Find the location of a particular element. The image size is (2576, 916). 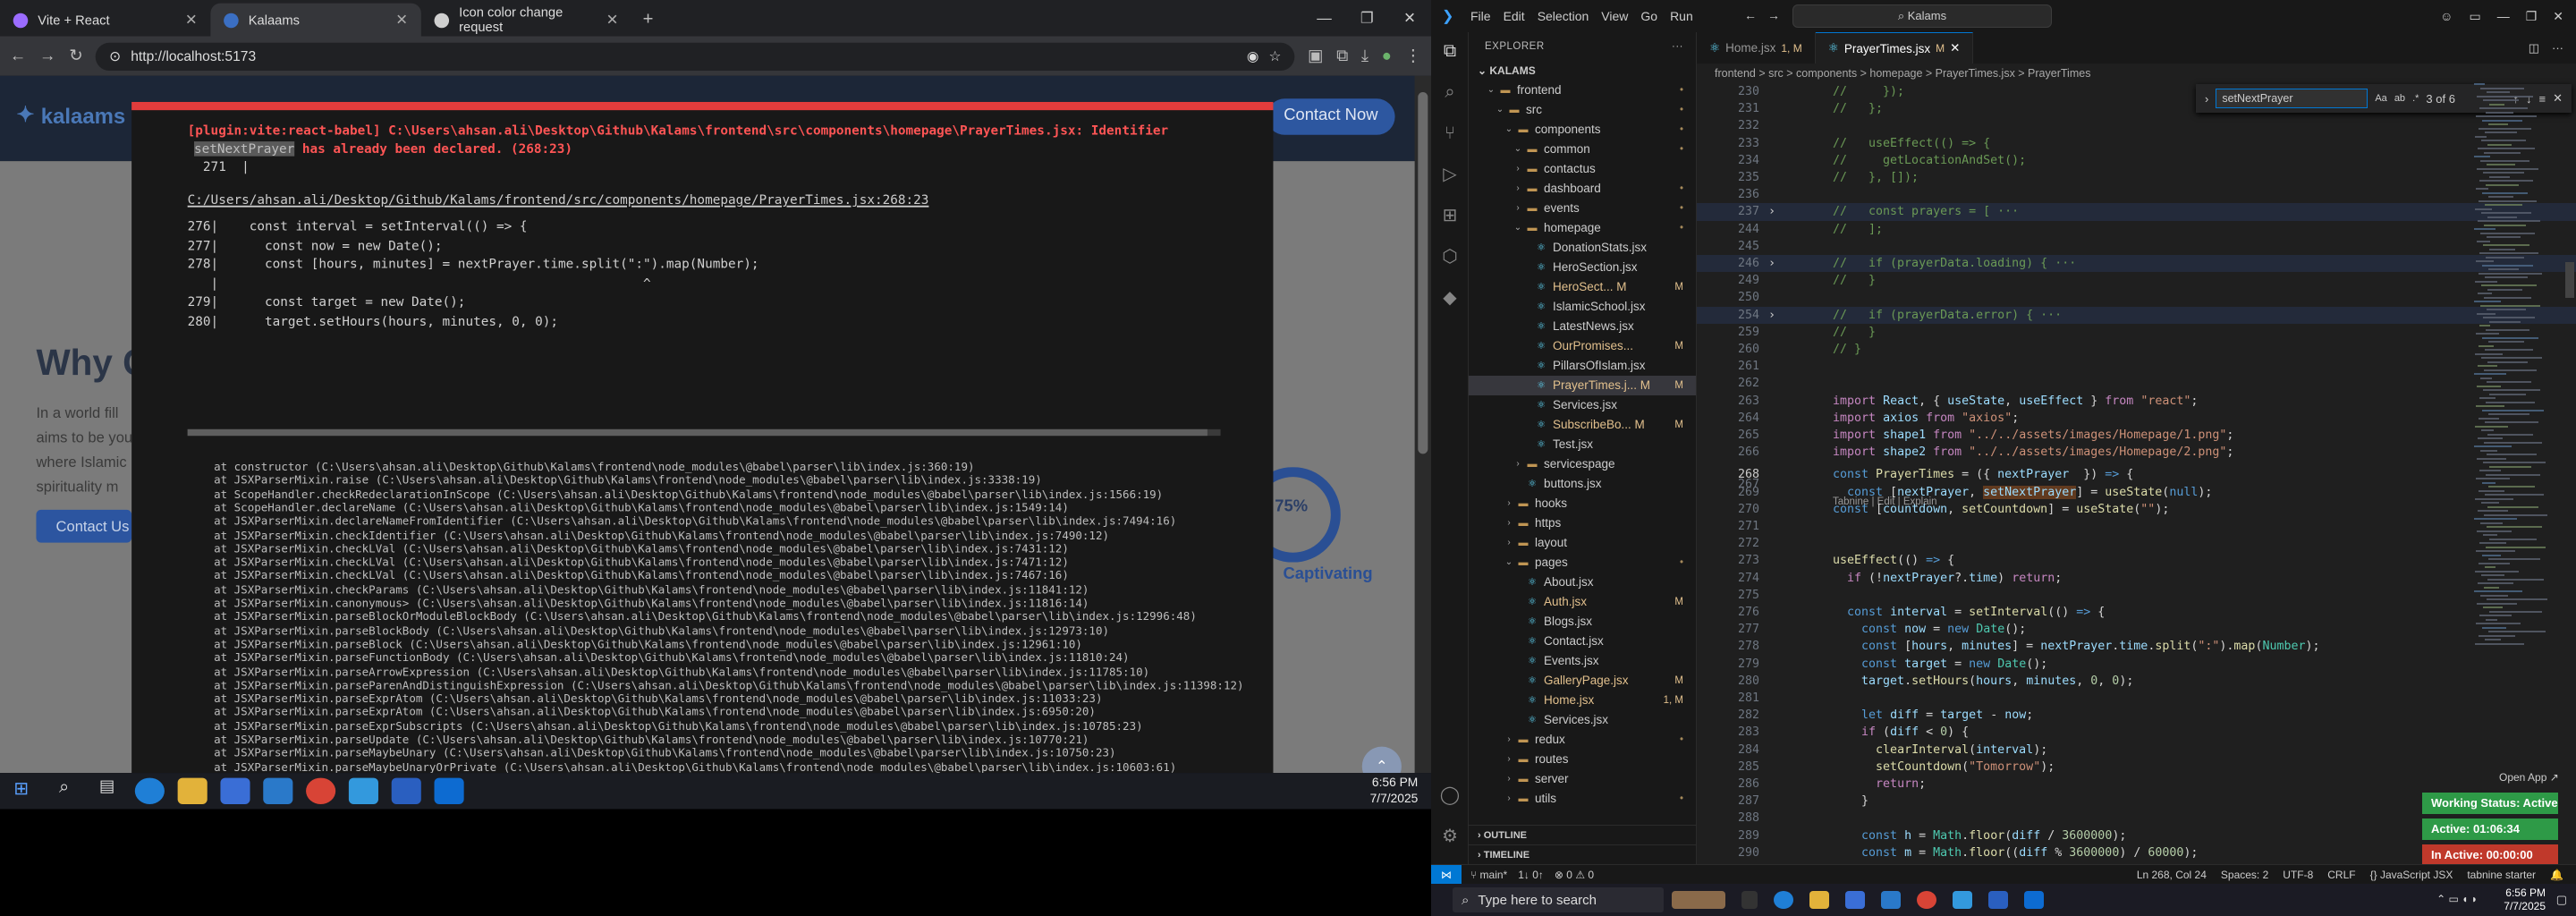

code-line: 276 const interval = setInterval(() => { is located at coordinates (2136, 612).